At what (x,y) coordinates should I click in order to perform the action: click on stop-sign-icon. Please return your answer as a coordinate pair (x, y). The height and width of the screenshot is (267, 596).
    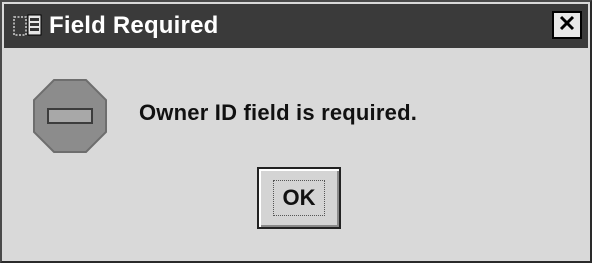
    Looking at the image, I should click on (70, 118).